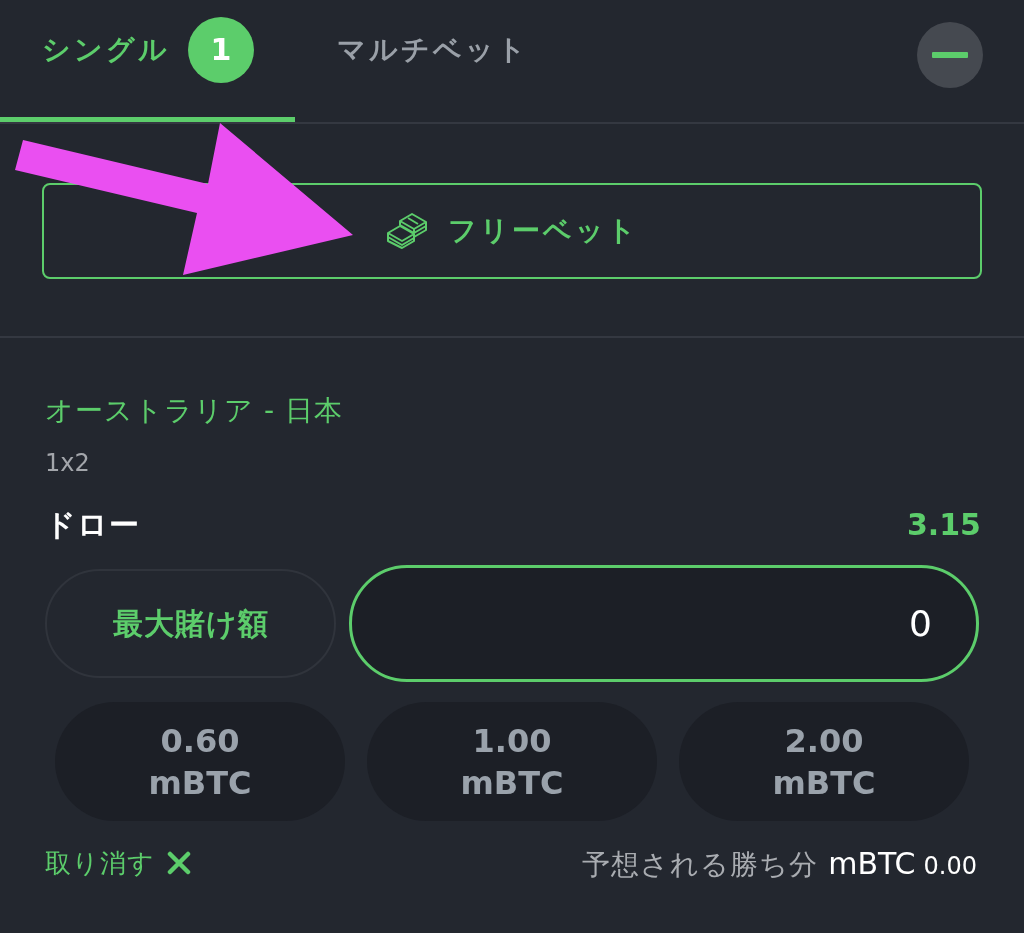  What do you see at coordinates (190, 623) in the screenshot?
I see `max-stake-button: 最大賭け額` at bounding box center [190, 623].